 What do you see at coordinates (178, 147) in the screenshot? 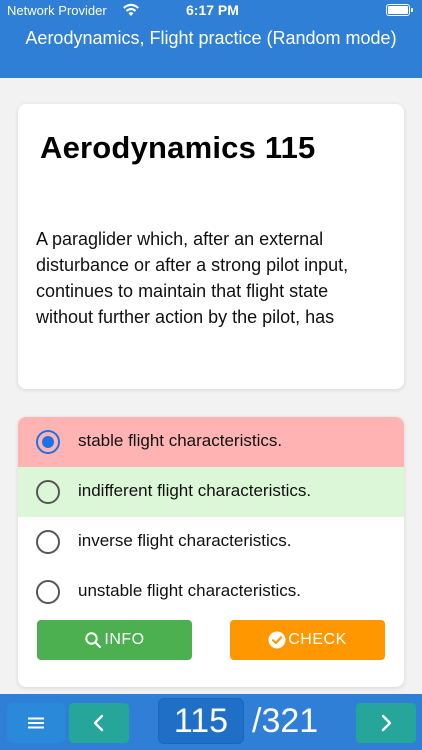
I see `question-title: Aerodynamics 115` at bounding box center [178, 147].